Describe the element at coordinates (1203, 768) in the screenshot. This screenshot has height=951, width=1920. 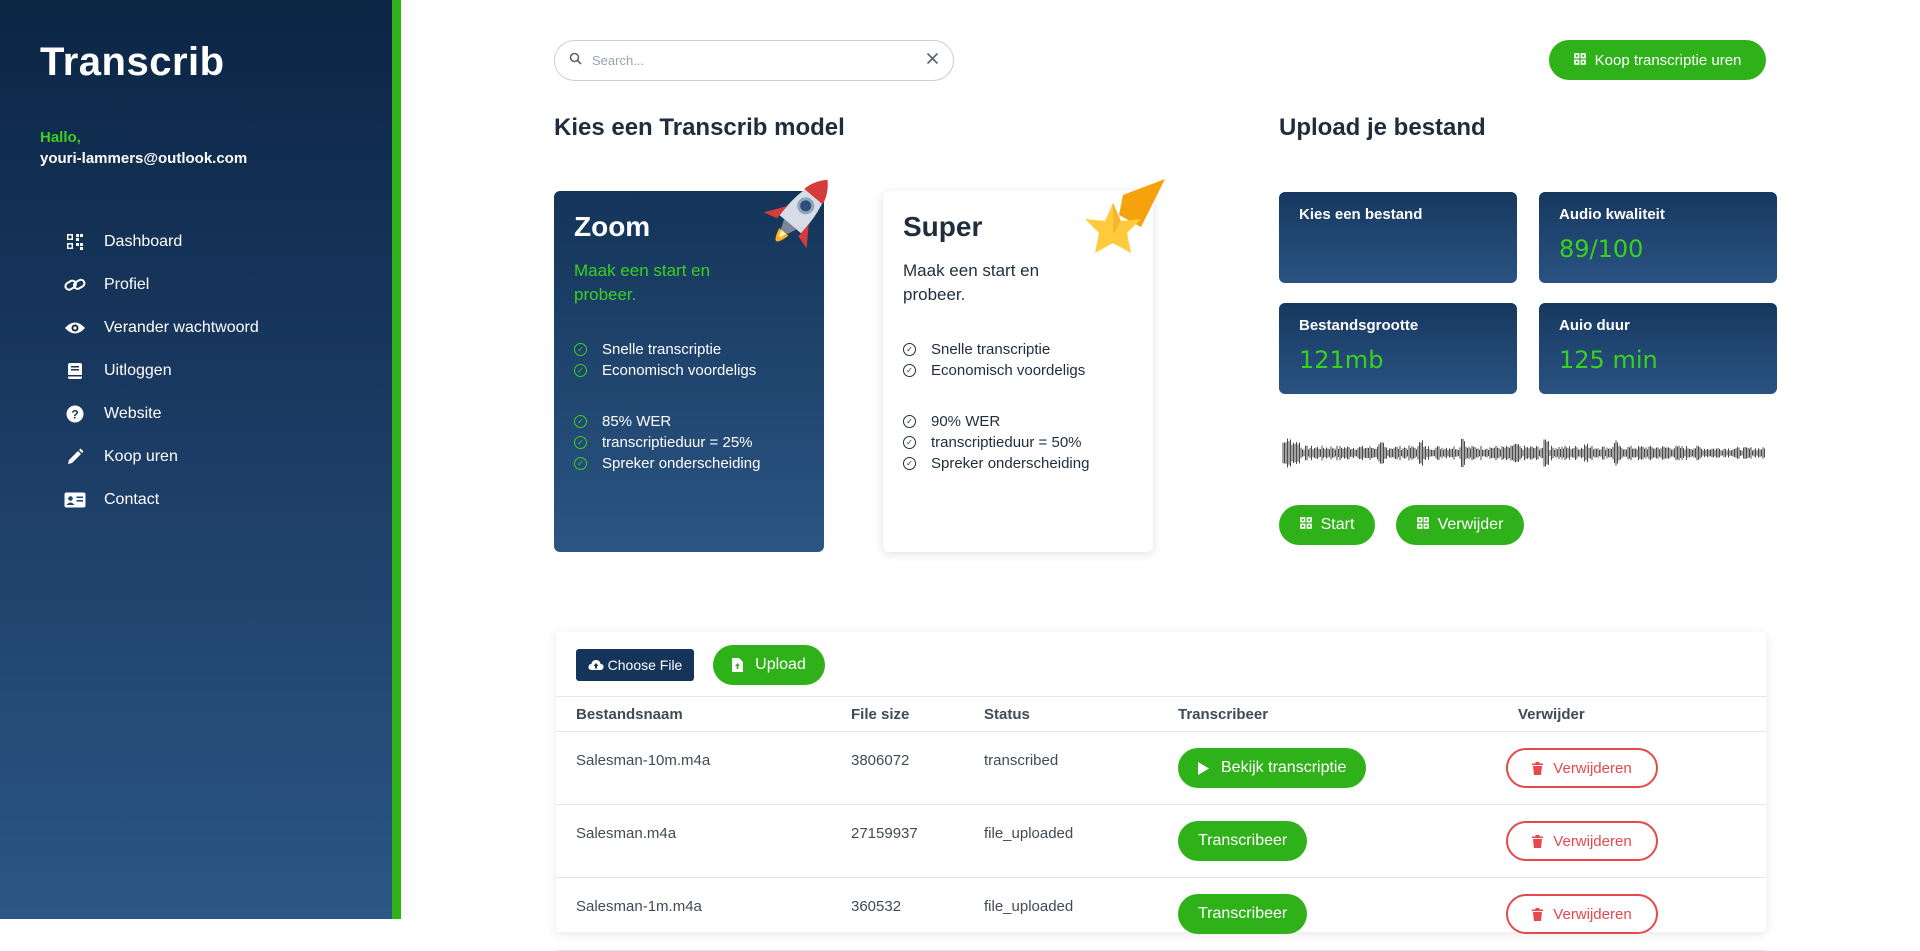
I see `play-icon` at that location.